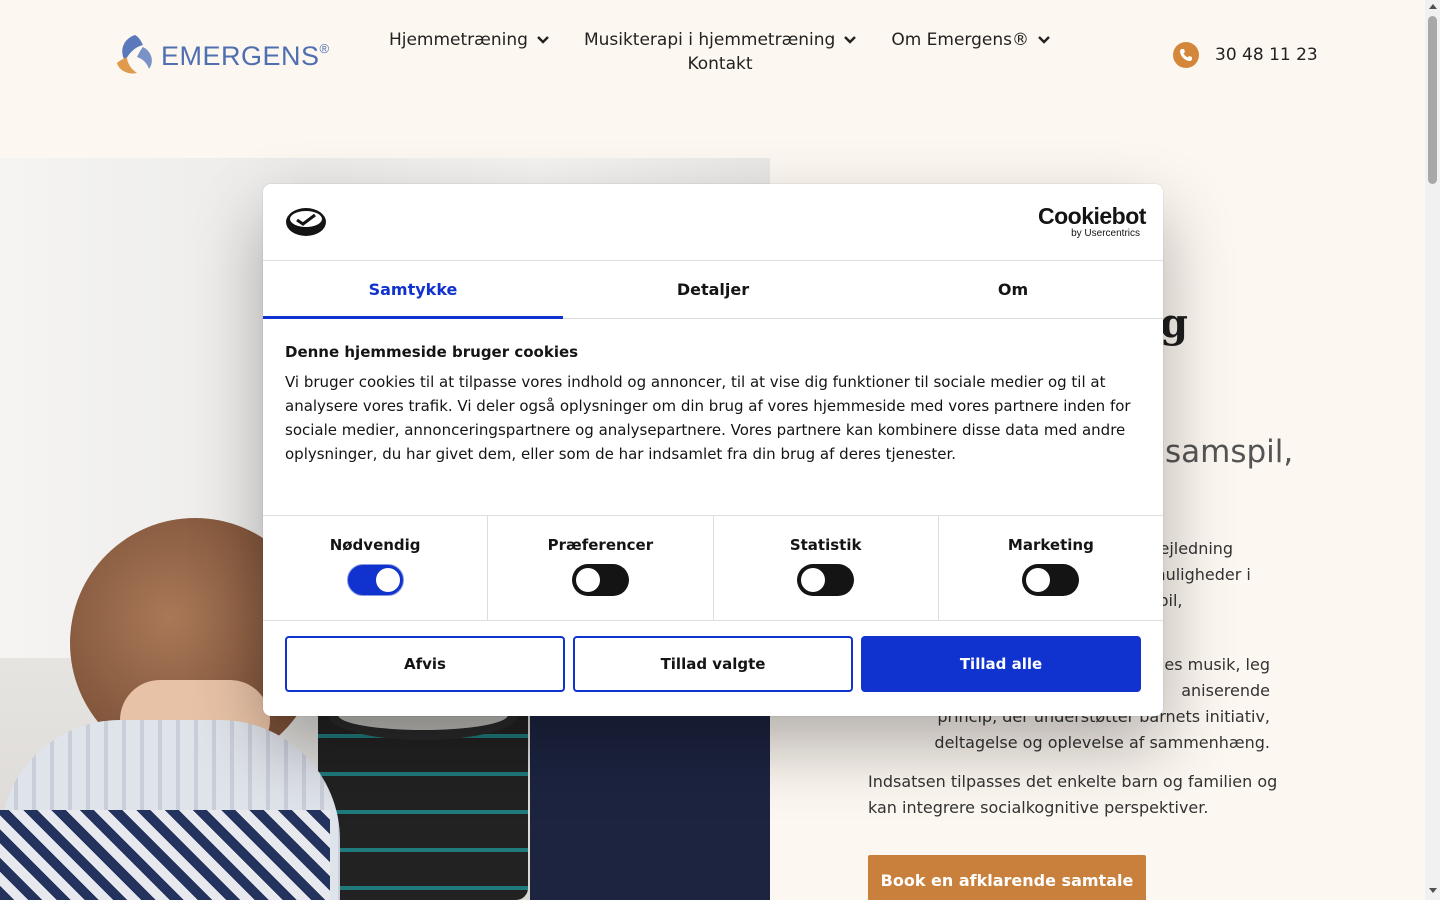 The image size is (1440, 900). I want to click on allow-selected-button: Tillad valgte, so click(713, 664).